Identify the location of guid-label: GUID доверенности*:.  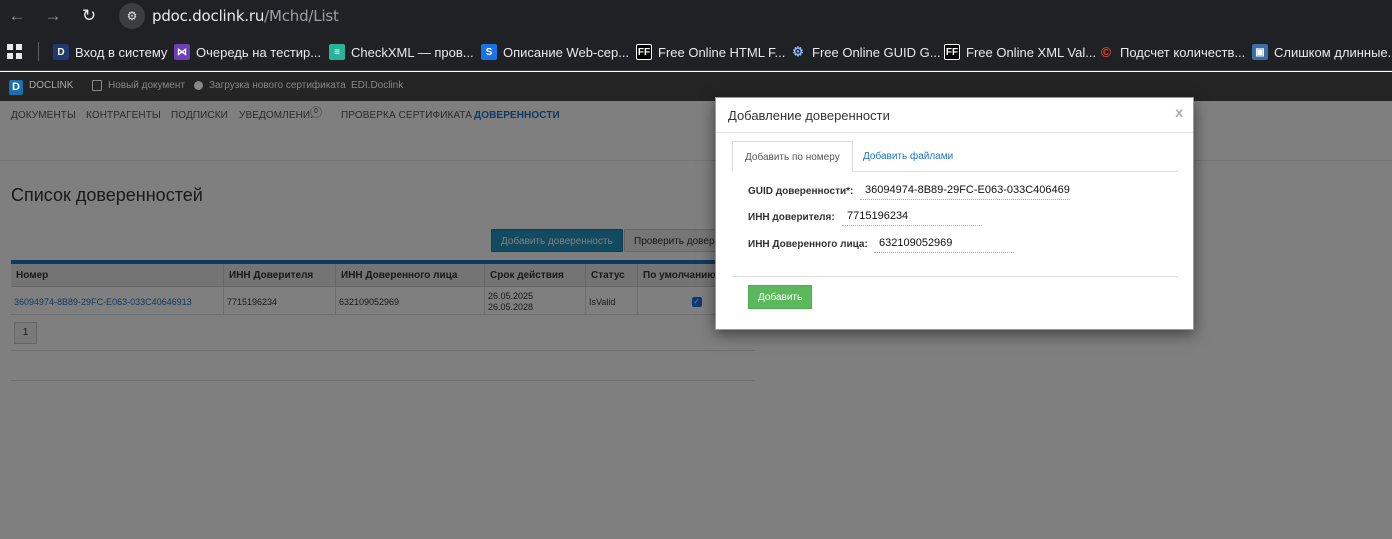
(801, 191).